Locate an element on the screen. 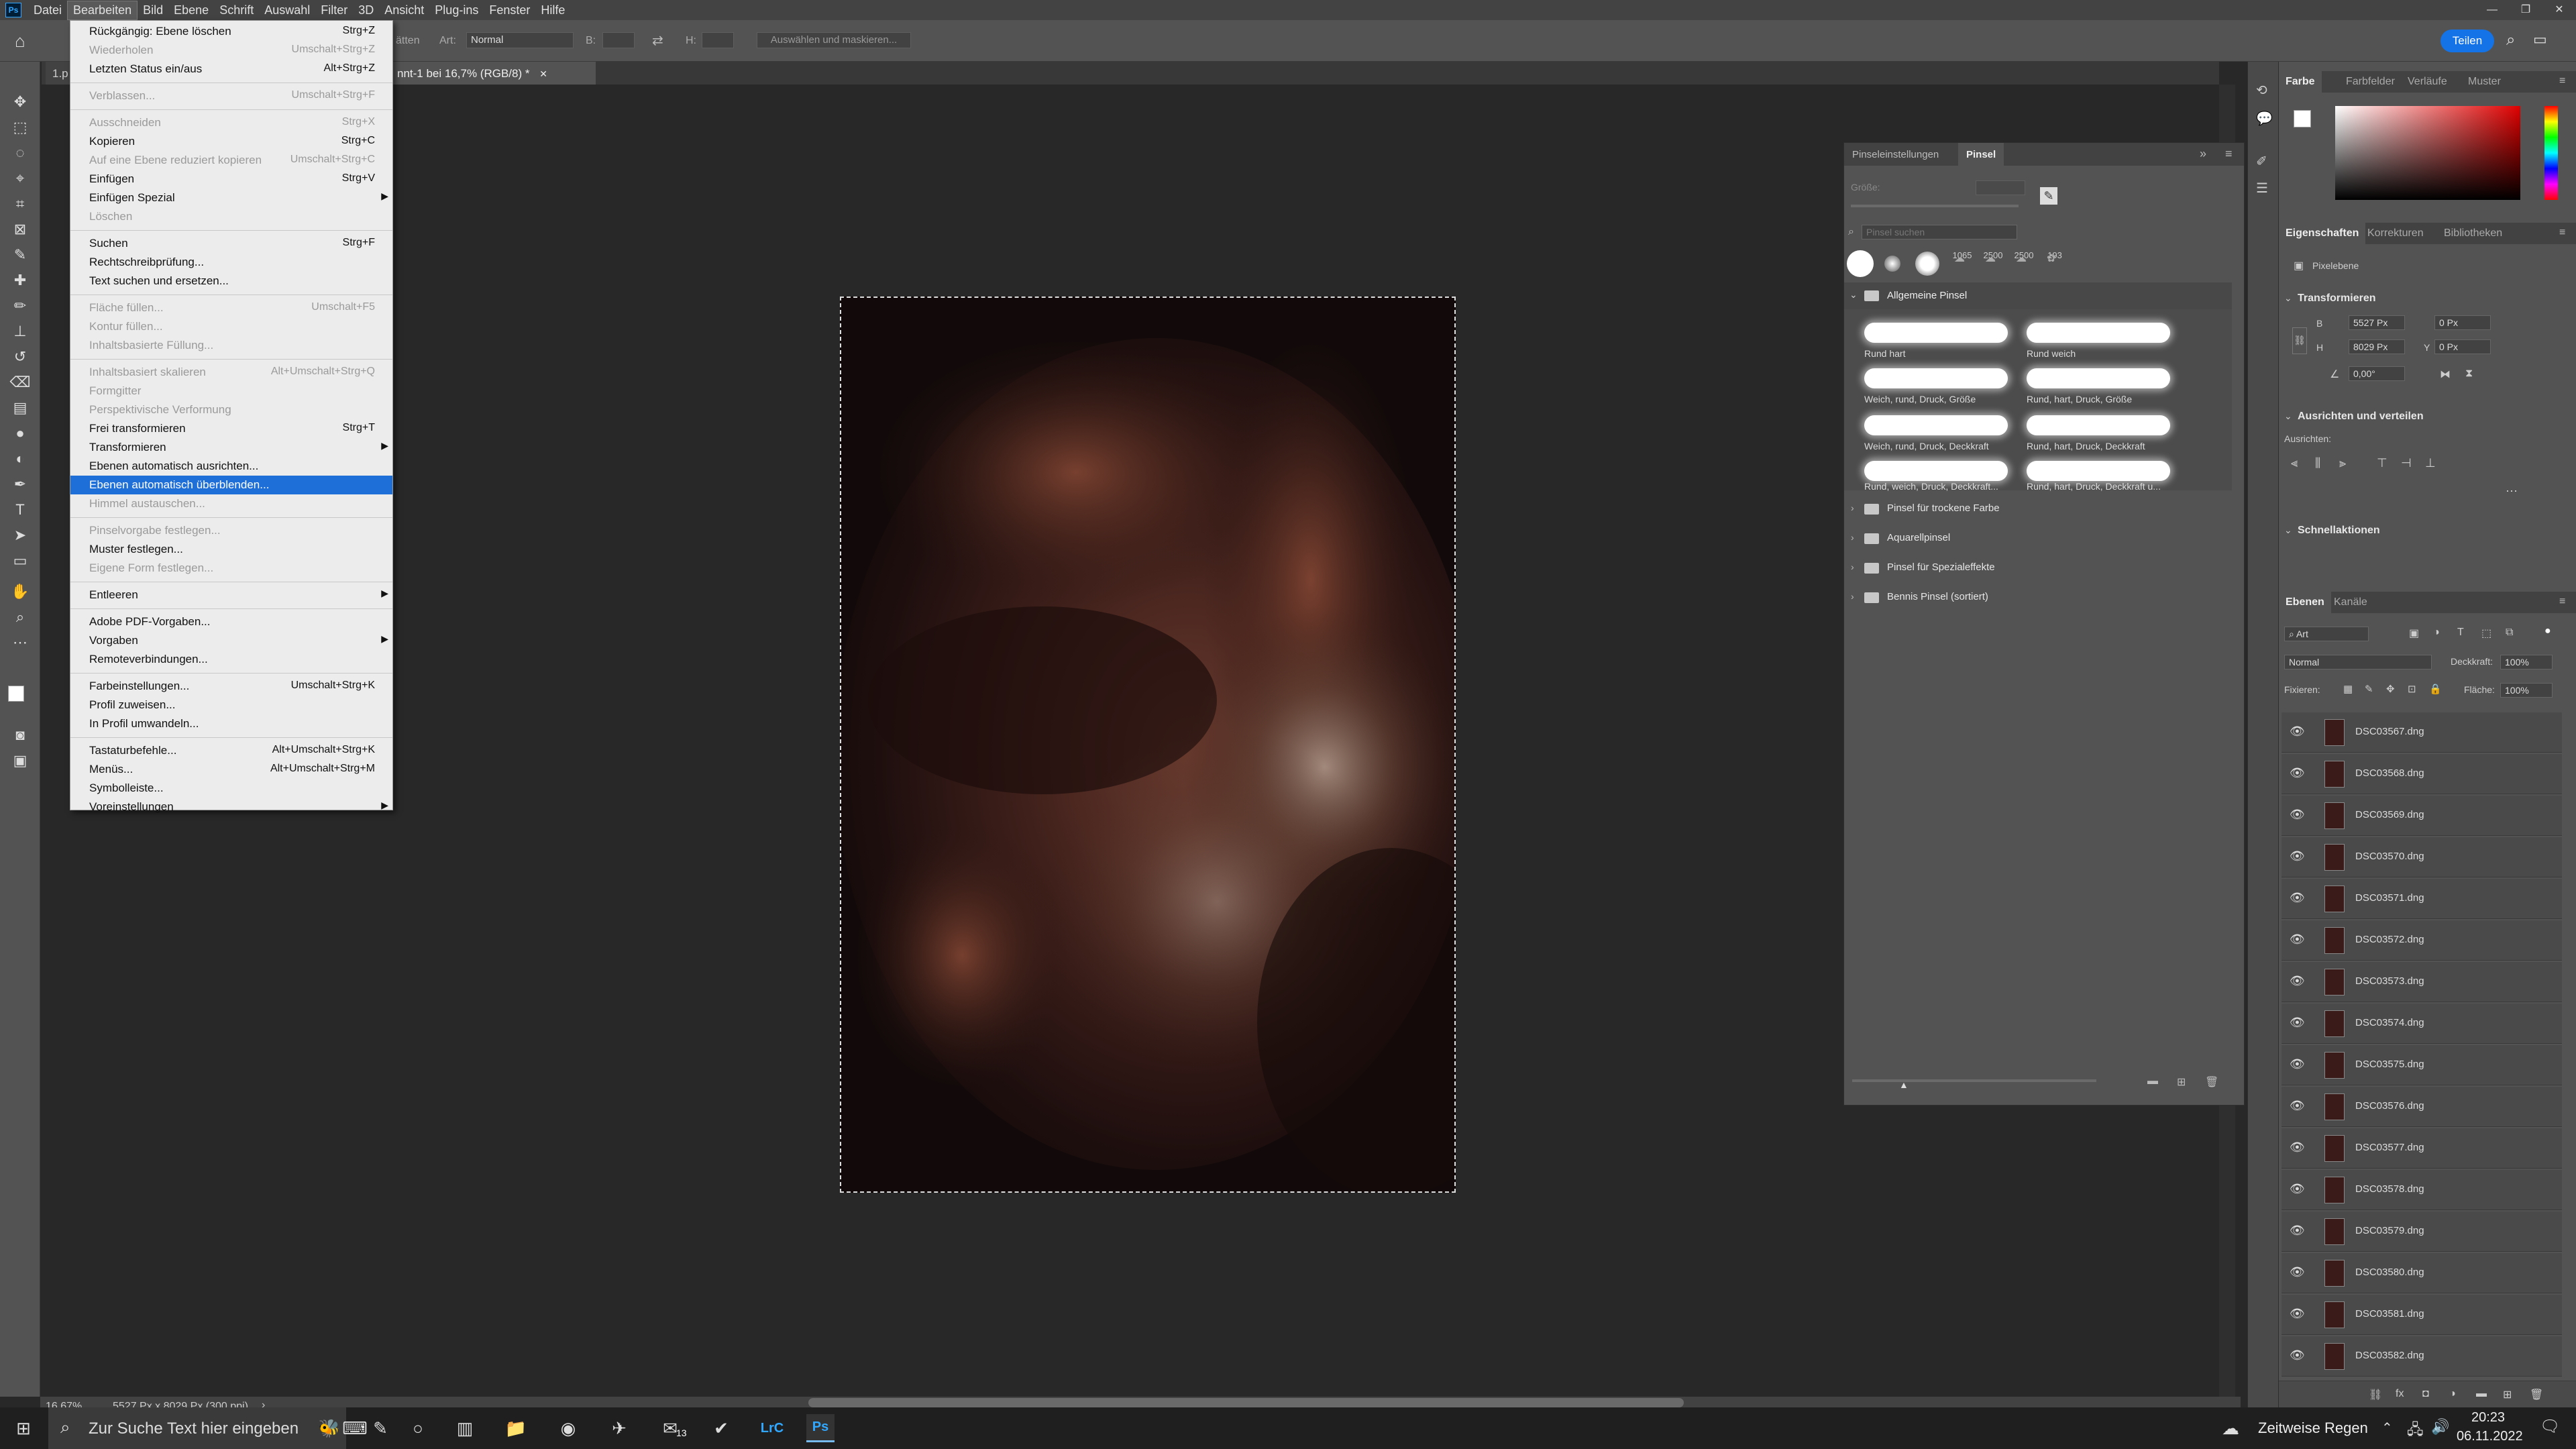 The image size is (2576, 1449). widget-icon-1: 🐝 is located at coordinates (329, 1428).